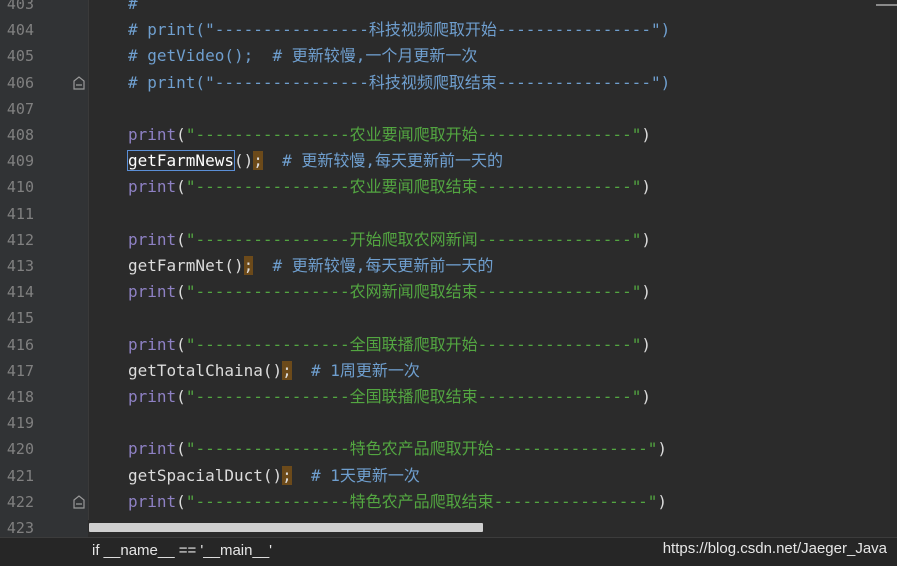 This screenshot has width=897, height=566. Describe the element at coordinates (310, 266) in the screenshot. I see `code-text: getFarmNet(); # 更新较慢,每天更新前一天的` at that location.